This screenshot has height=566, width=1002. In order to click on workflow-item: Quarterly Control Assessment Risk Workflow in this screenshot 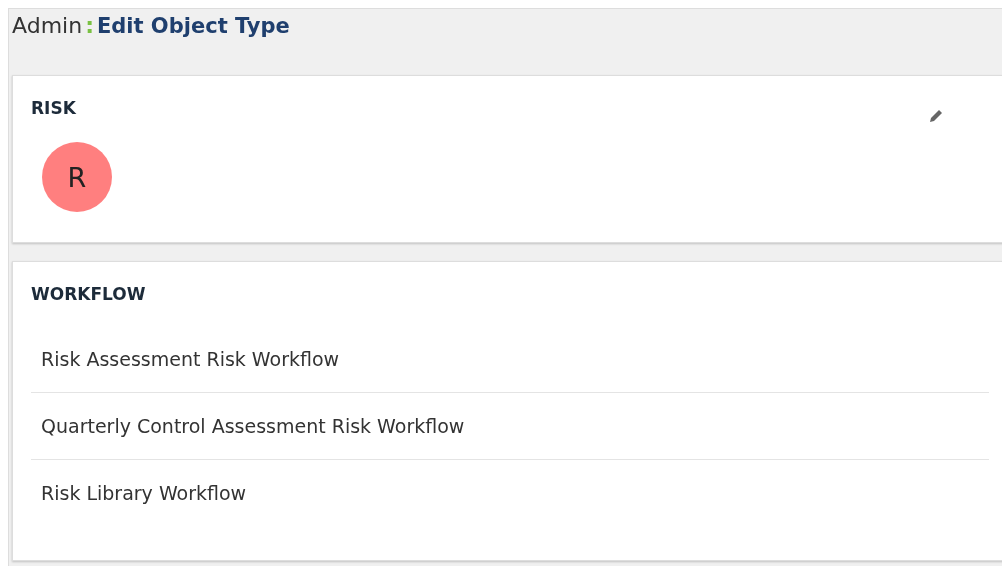, I will do `click(510, 426)`.